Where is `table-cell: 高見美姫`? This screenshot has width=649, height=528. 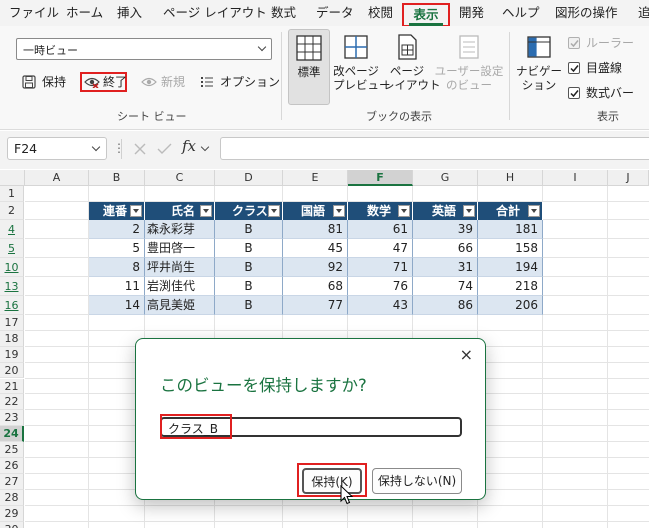 table-cell: 高見美姫 is located at coordinates (180, 305).